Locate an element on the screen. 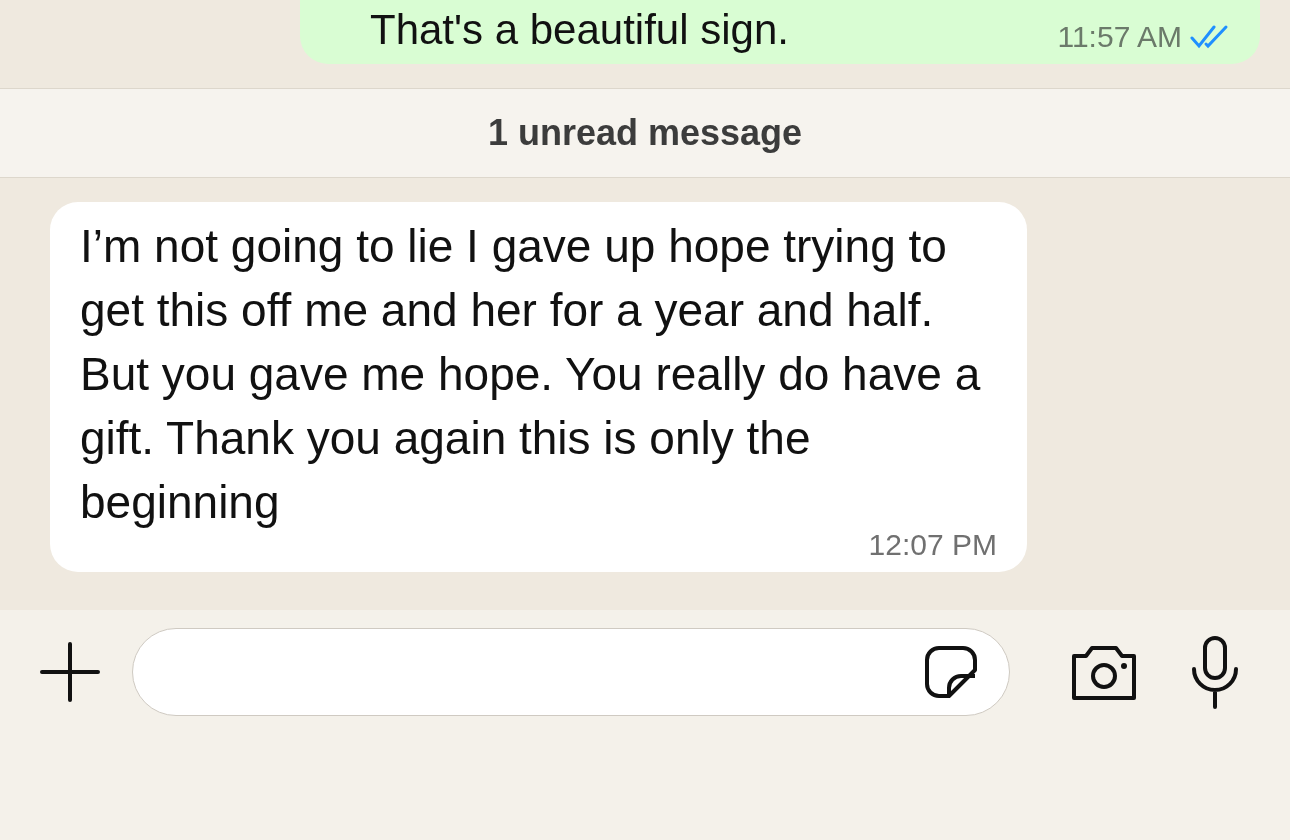  message-time: 11:57 AM is located at coordinates (1119, 37).